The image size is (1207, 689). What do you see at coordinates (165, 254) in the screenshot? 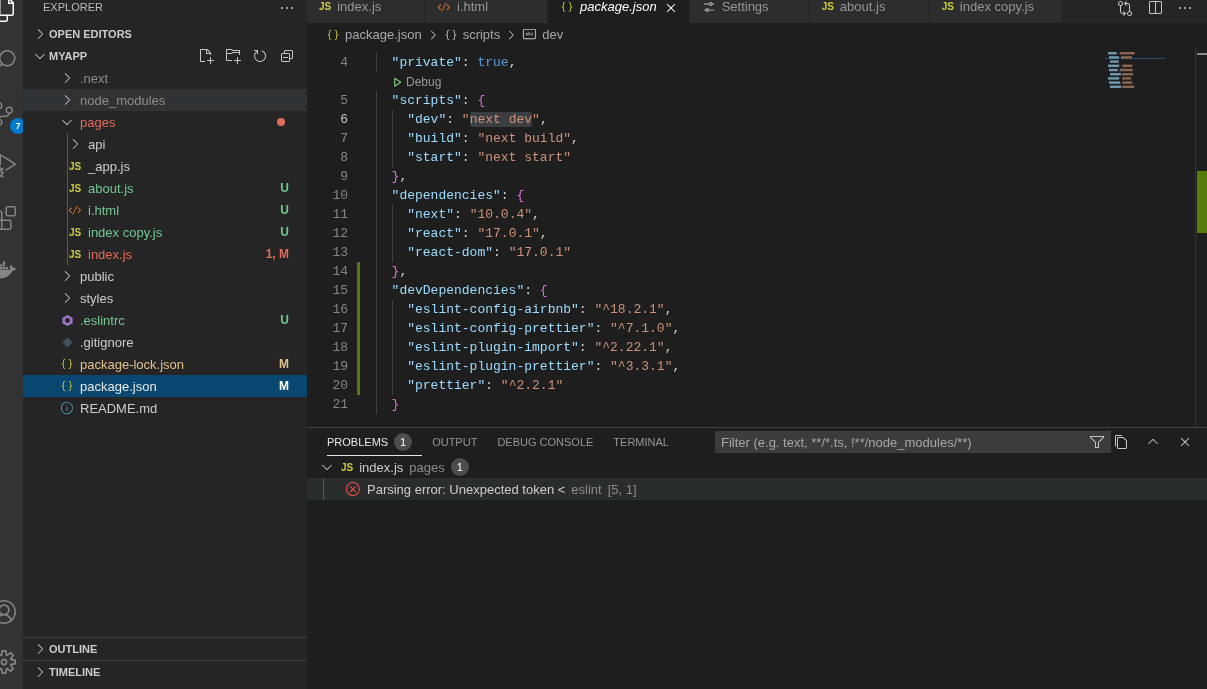
I see `file-tree-item: JS index.js 1, M` at bounding box center [165, 254].